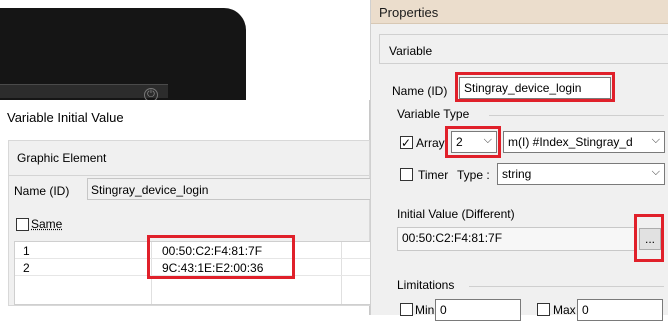  What do you see at coordinates (543, 309) in the screenshot?
I see `max-checkbox` at bounding box center [543, 309].